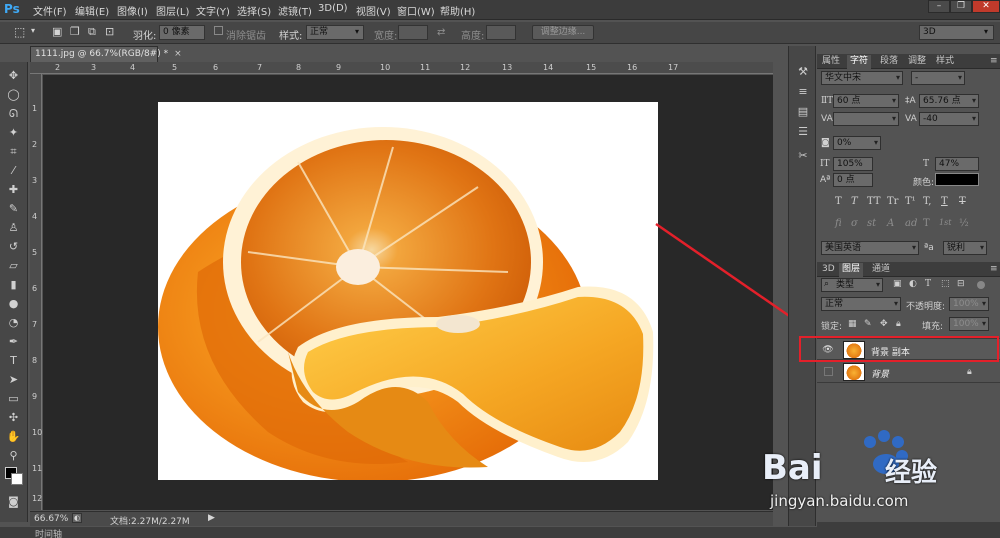 The image size is (1000, 538). I want to click on menu-layer: 图层(L), so click(172, 10).